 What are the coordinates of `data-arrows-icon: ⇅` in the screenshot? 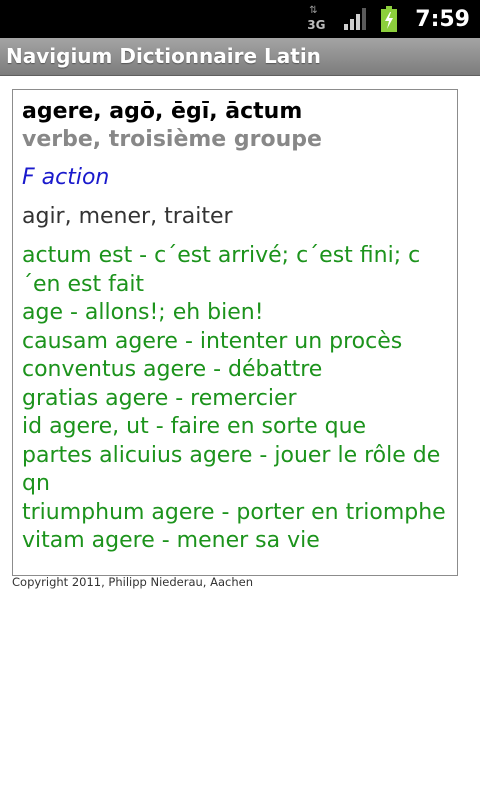 It's located at (313, 10).